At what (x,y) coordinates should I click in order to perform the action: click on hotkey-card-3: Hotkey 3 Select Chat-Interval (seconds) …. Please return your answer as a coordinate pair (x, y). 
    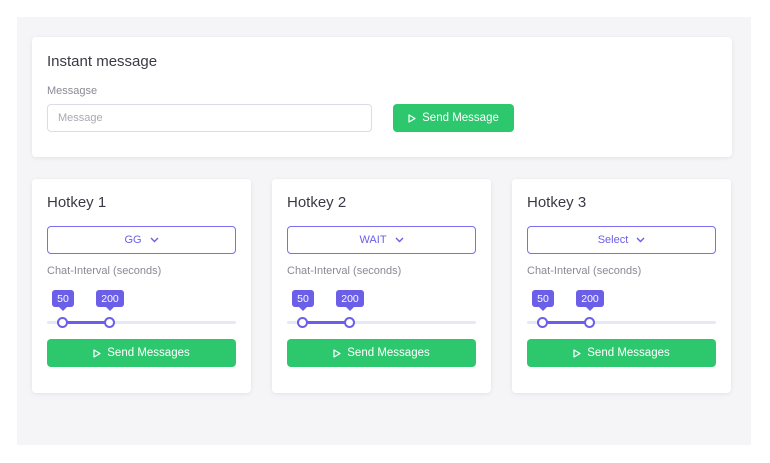
    Looking at the image, I should click on (621, 286).